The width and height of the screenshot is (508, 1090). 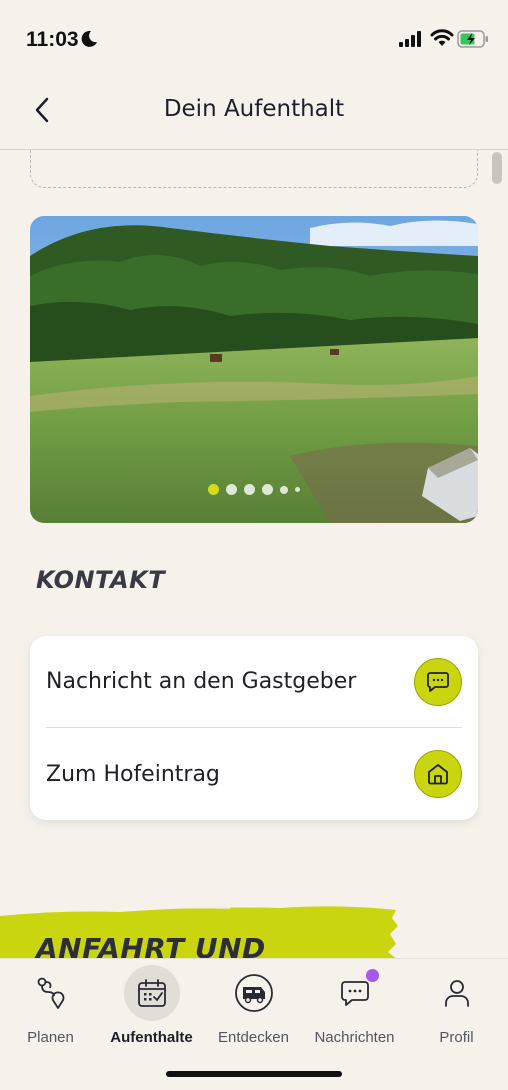 I want to click on tab-profil: Profil, so click(x=456, y=1007).